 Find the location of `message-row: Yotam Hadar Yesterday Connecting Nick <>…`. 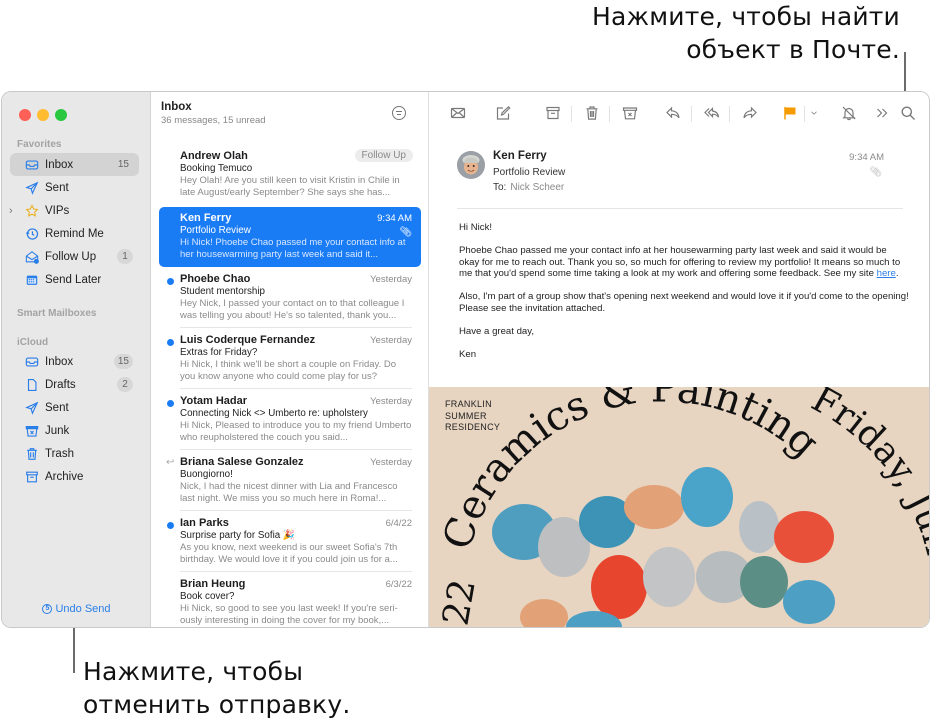

message-row: Yotam Hadar Yesterday Connecting Nick <>… is located at coordinates (290, 420).